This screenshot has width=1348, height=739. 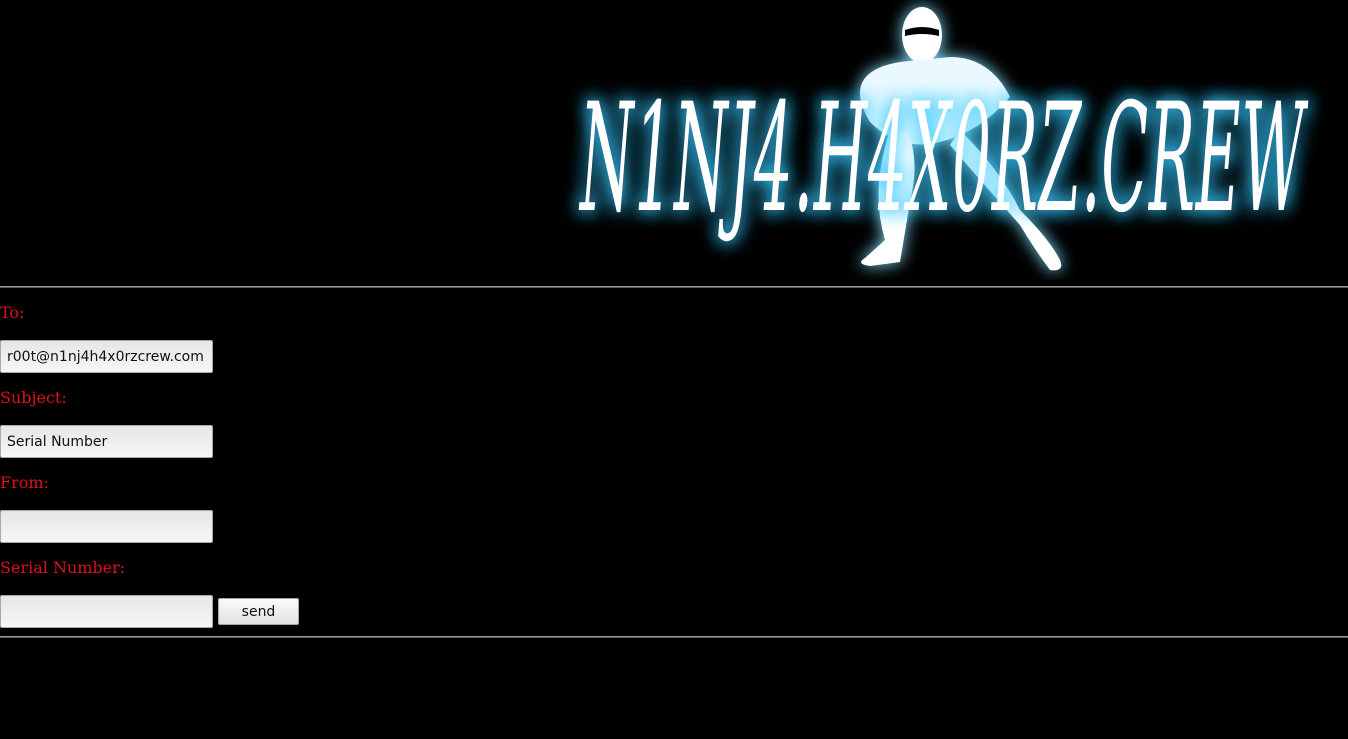 I want to click on to-input, so click(x=106, y=356).